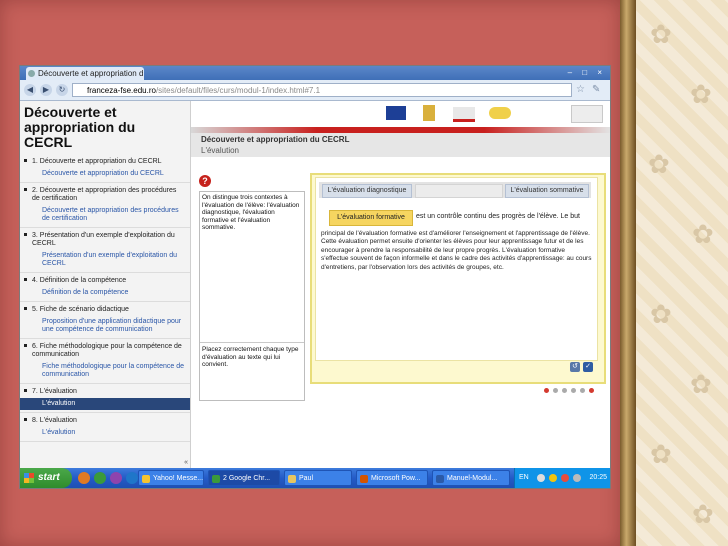 Image resolution: width=728 pixels, height=546 pixels. Describe the element at coordinates (577, 478) in the screenshot. I see `volume-icon` at that location.